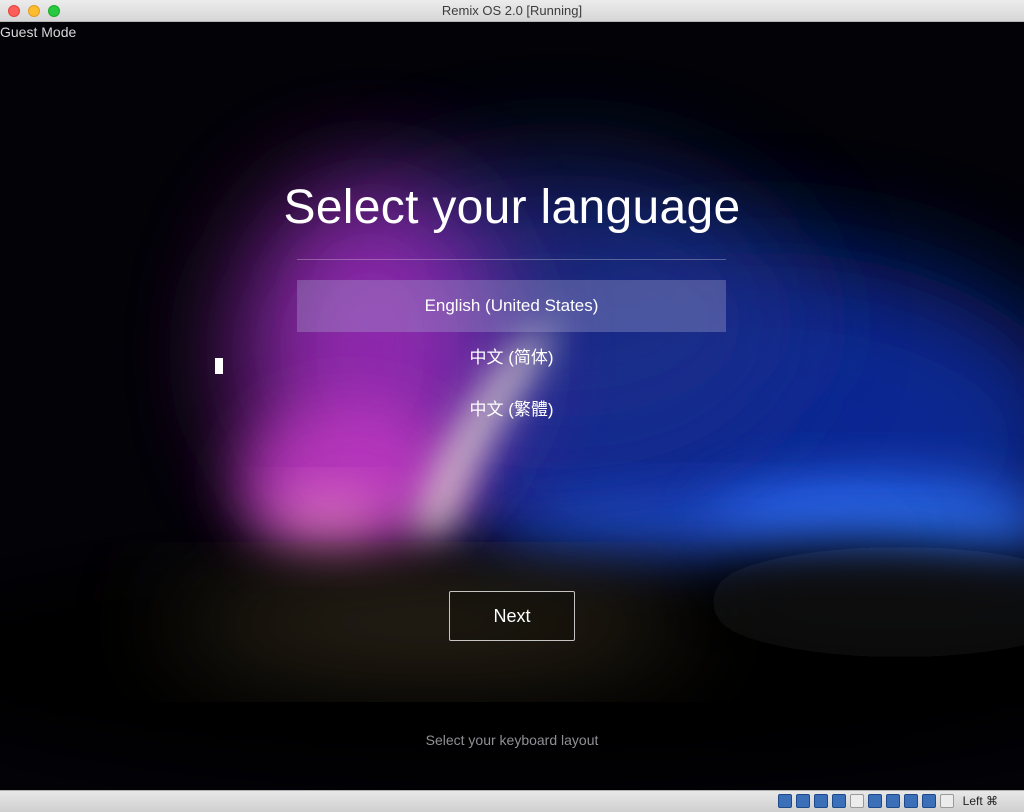 The width and height of the screenshot is (1024, 812). Describe the element at coordinates (857, 801) in the screenshot. I see `shared-folder-icon` at that location.